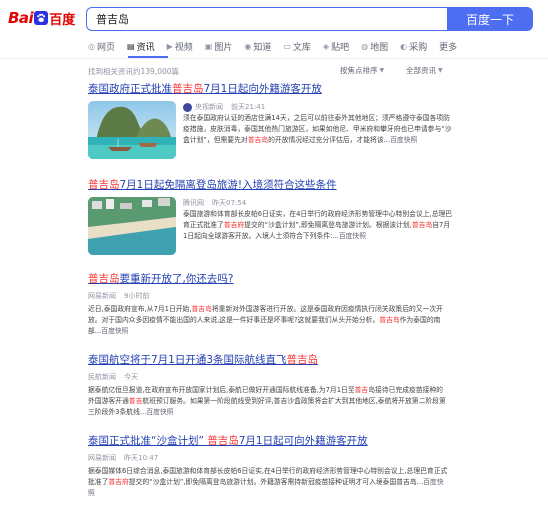 Image resolution: width=548 pixels, height=514 pixels. I want to click on filter-label: 全部资讯, so click(421, 70).